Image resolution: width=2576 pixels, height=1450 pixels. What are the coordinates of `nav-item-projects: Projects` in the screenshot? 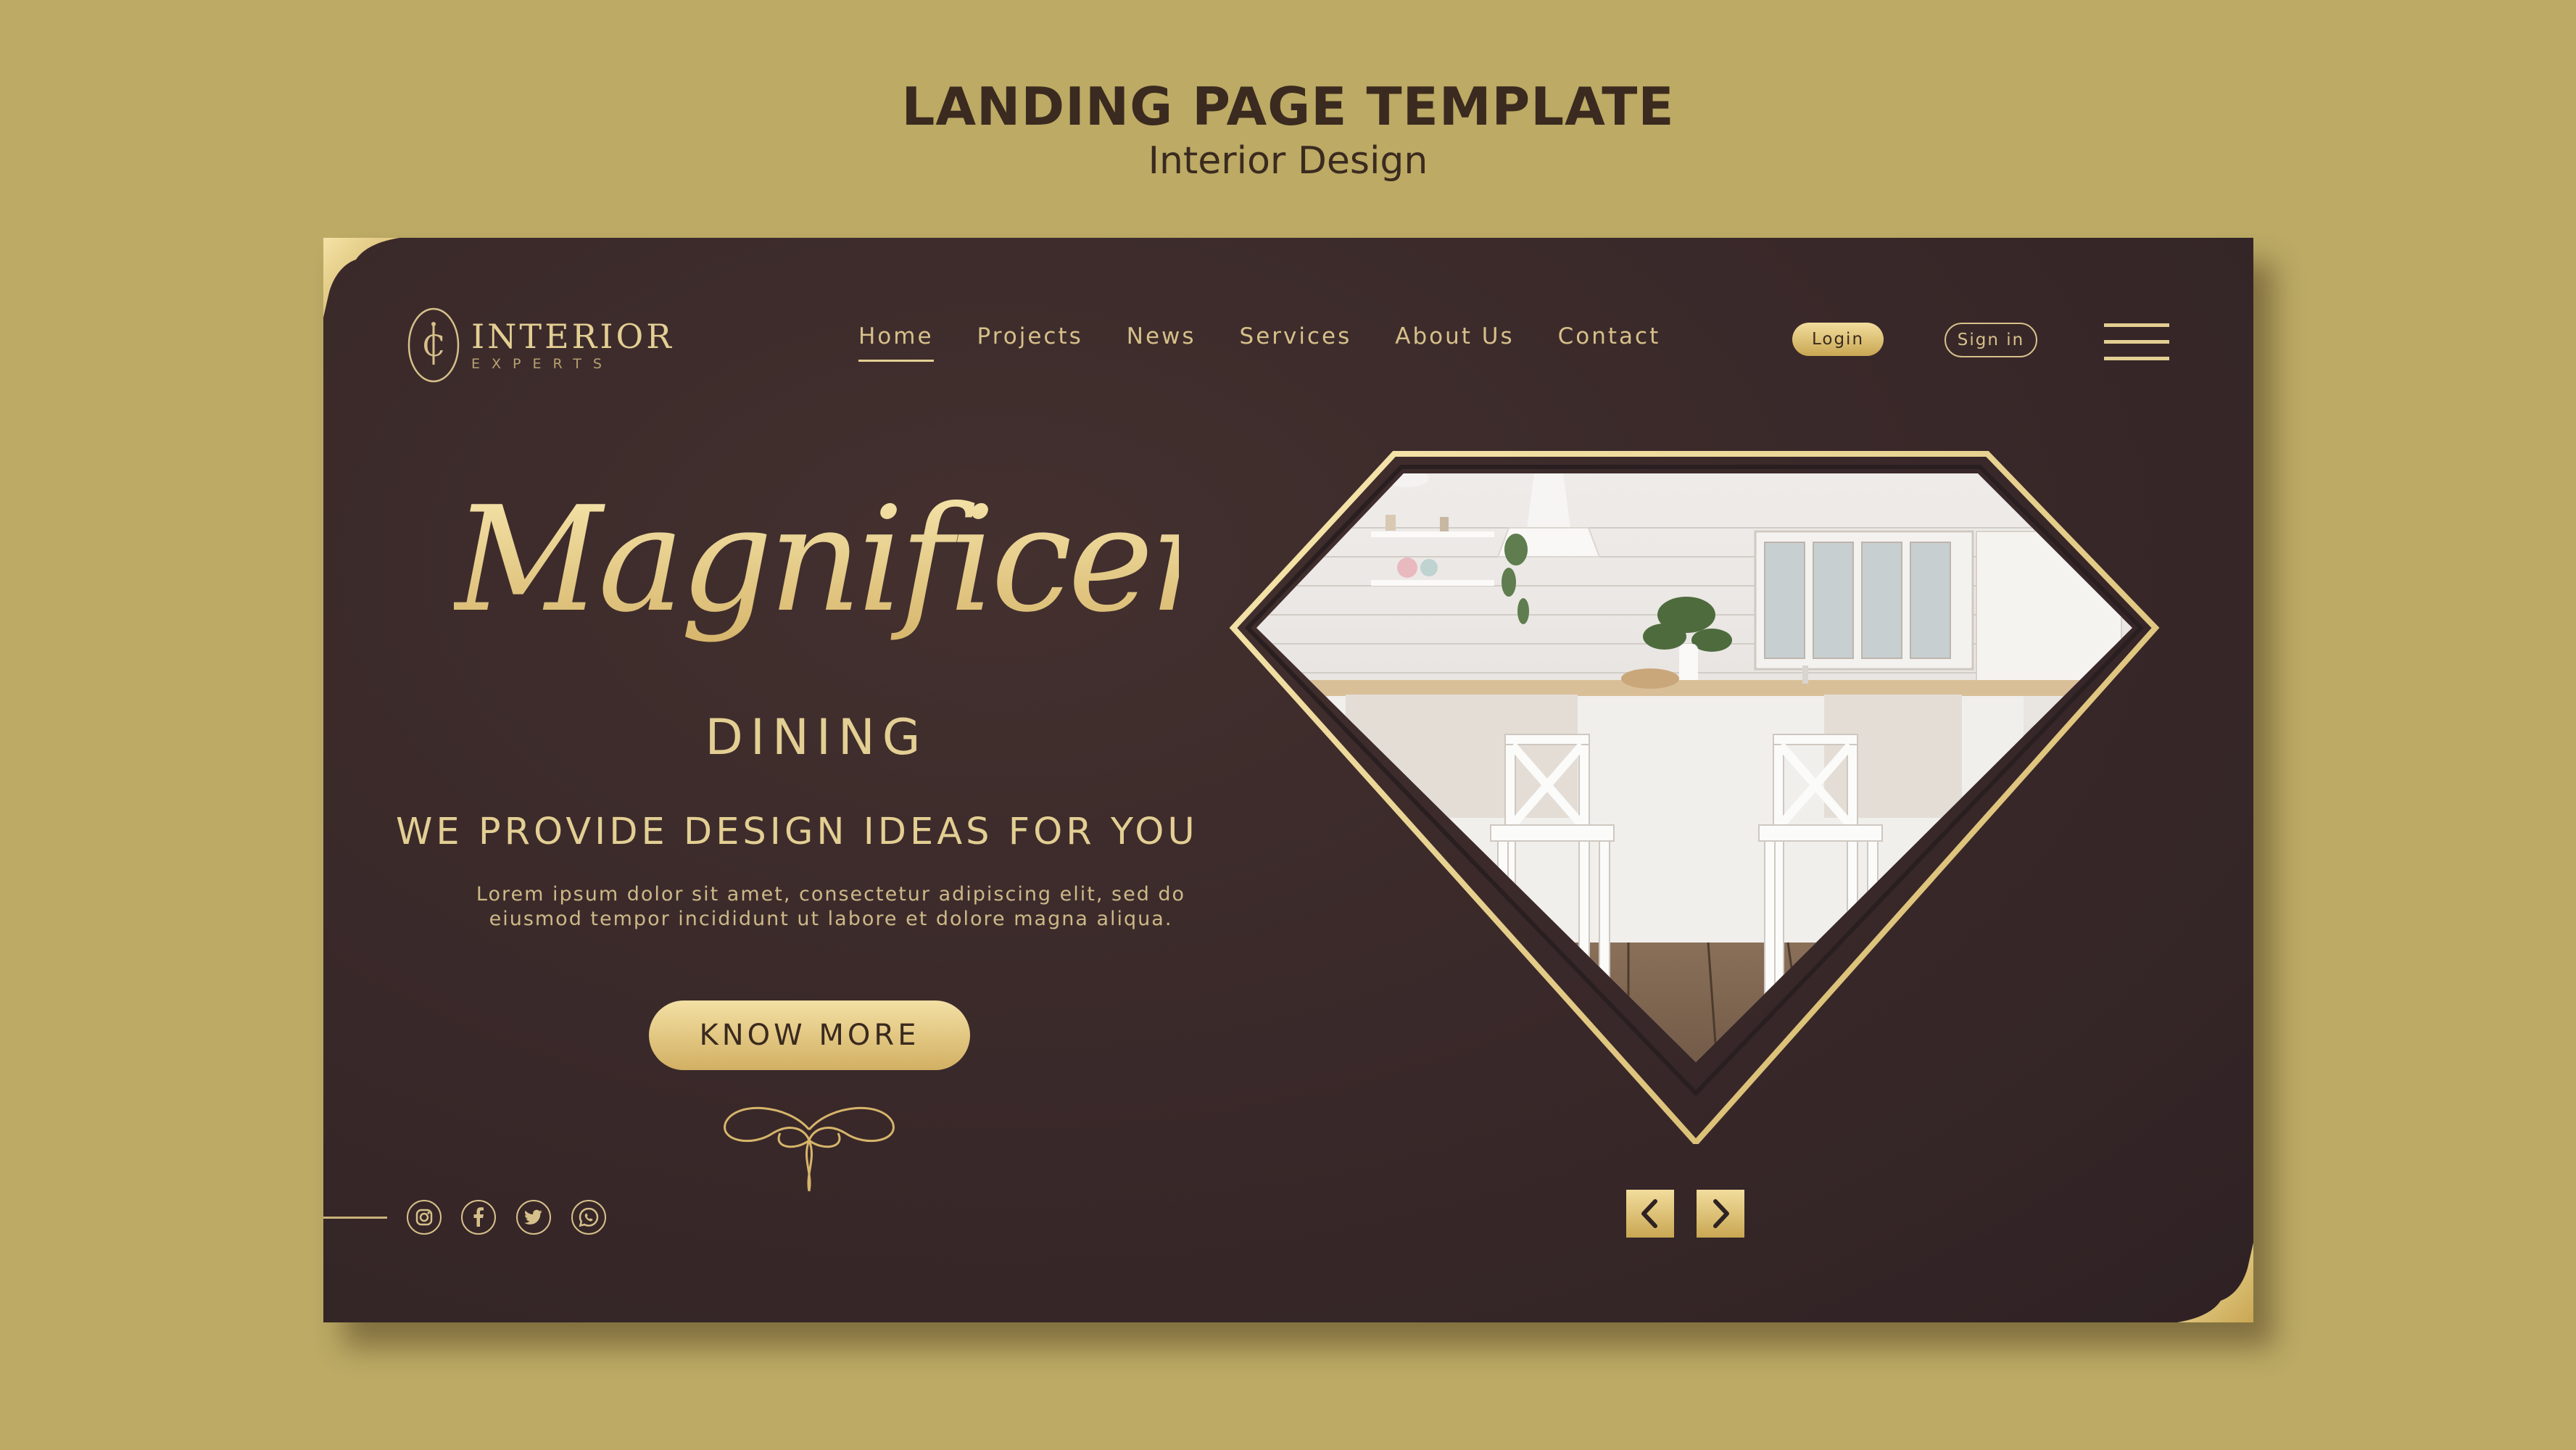 It's located at (1030, 342).